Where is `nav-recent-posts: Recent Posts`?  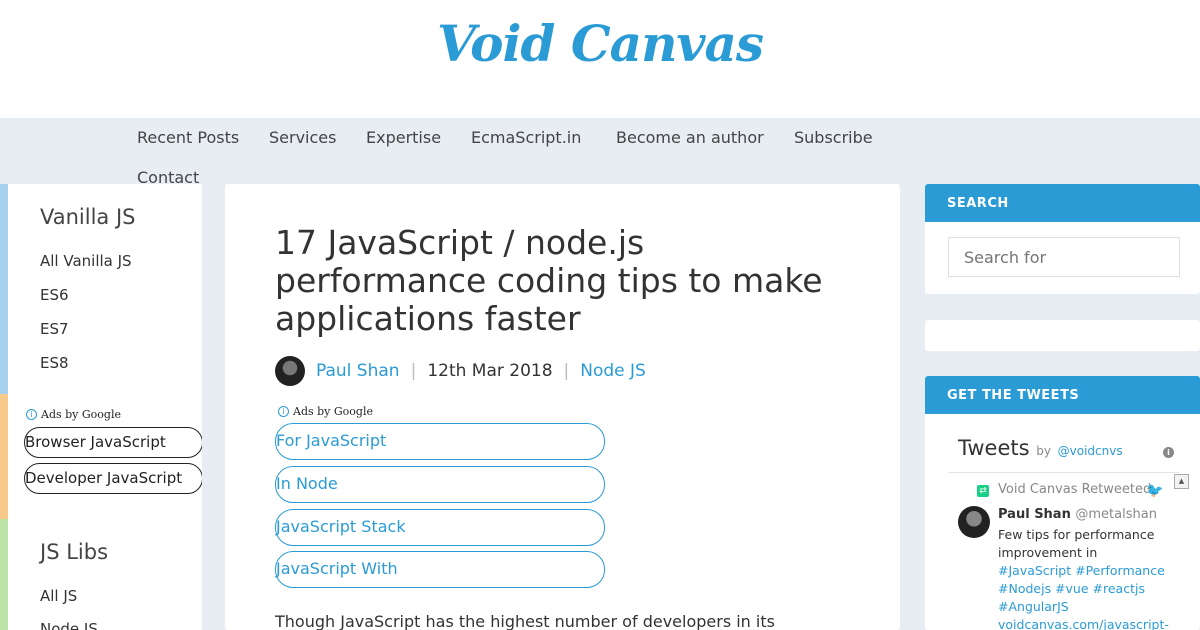 nav-recent-posts: Recent Posts is located at coordinates (188, 137).